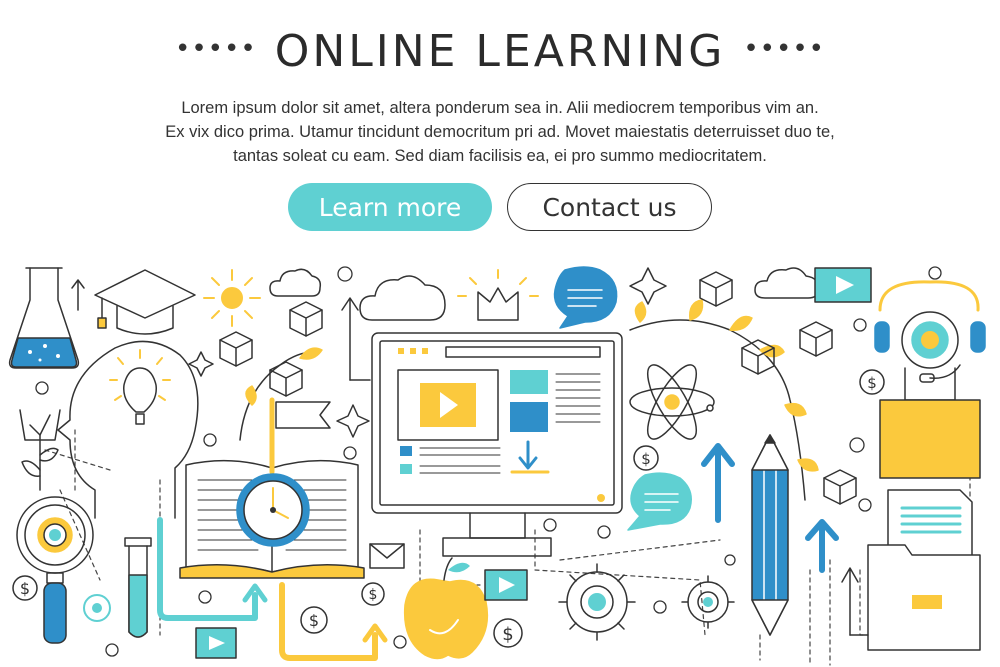  Describe the element at coordinates (724, 400) in the screenshot. I see `leaf-vine-icon` at that location.